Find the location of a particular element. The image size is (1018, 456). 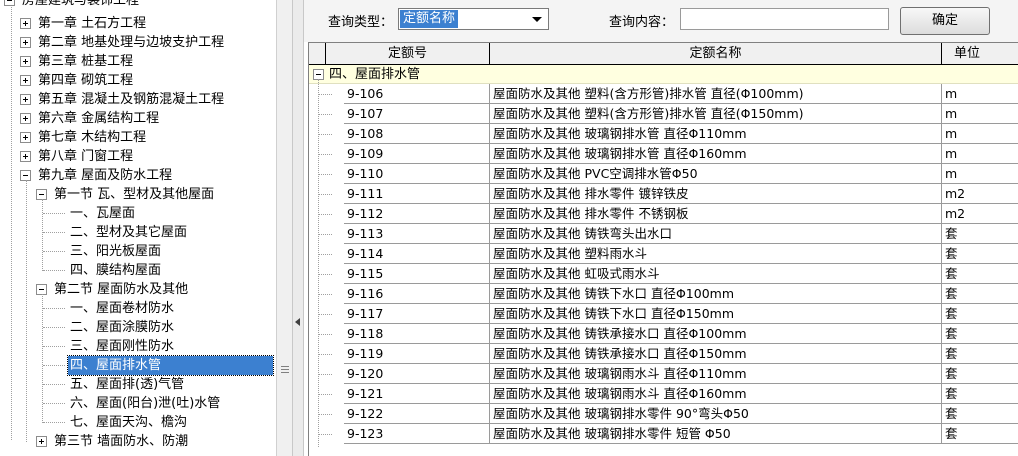

cell-name: 屋面防水及其他 排水零件 不锈钢板 is located at coordinates (716, 214).